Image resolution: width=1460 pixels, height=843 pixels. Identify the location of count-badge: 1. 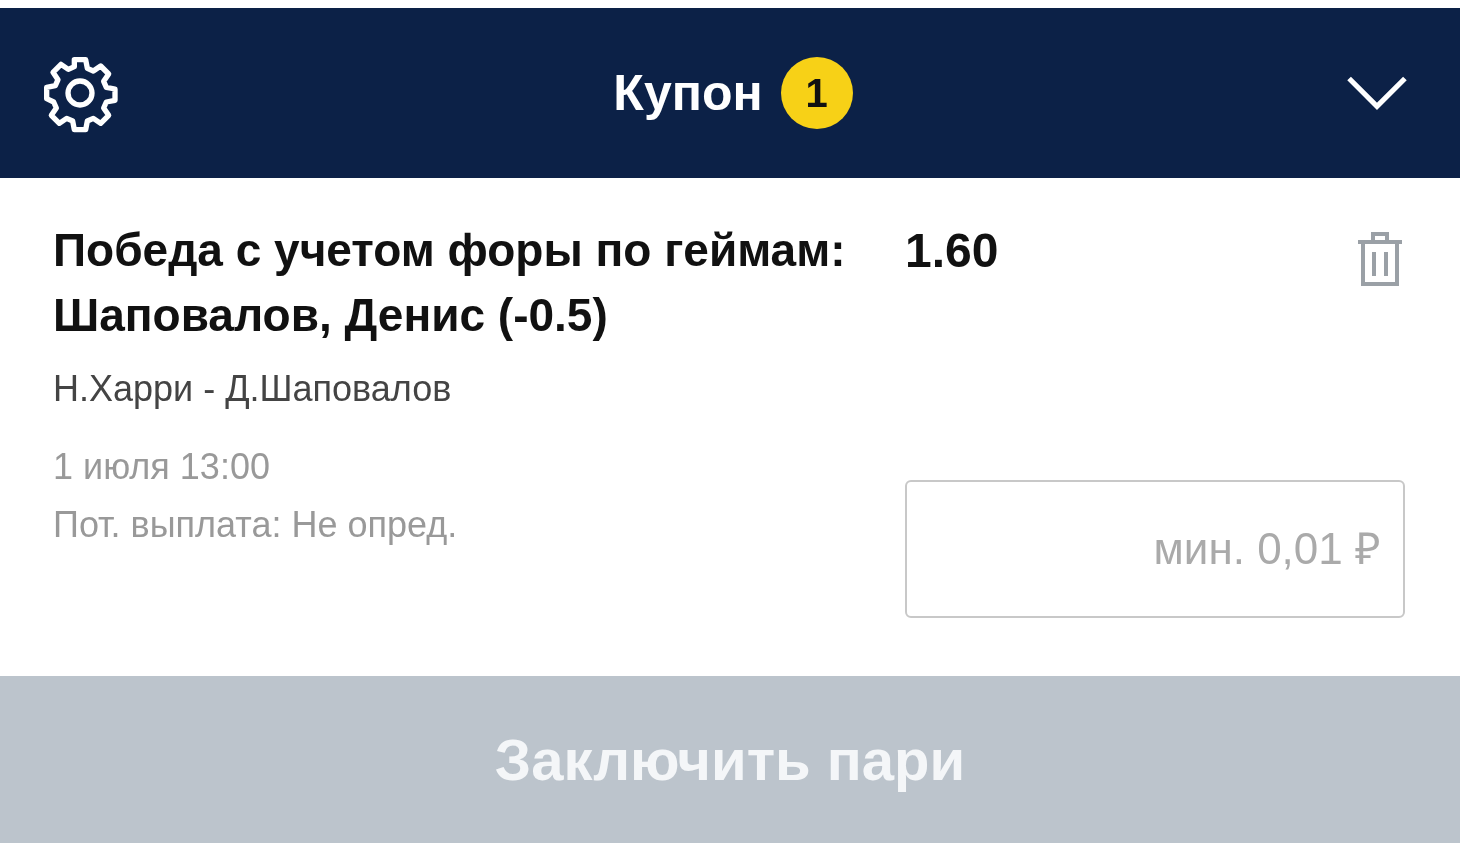
(816, 93).